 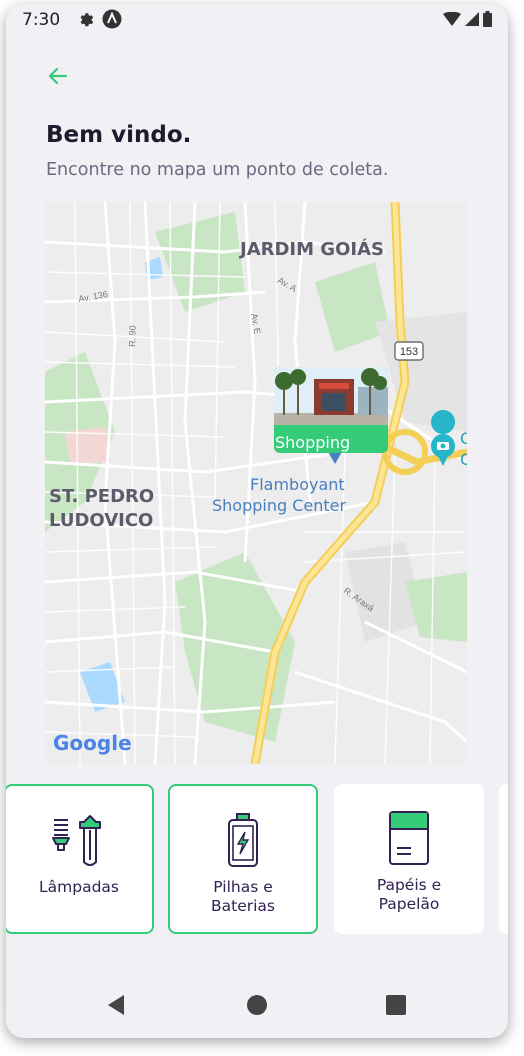 What do you see at coordinates (472, 19) in the screenshot?
I see `cell-signal-icon` at bounding box center [472, 19].